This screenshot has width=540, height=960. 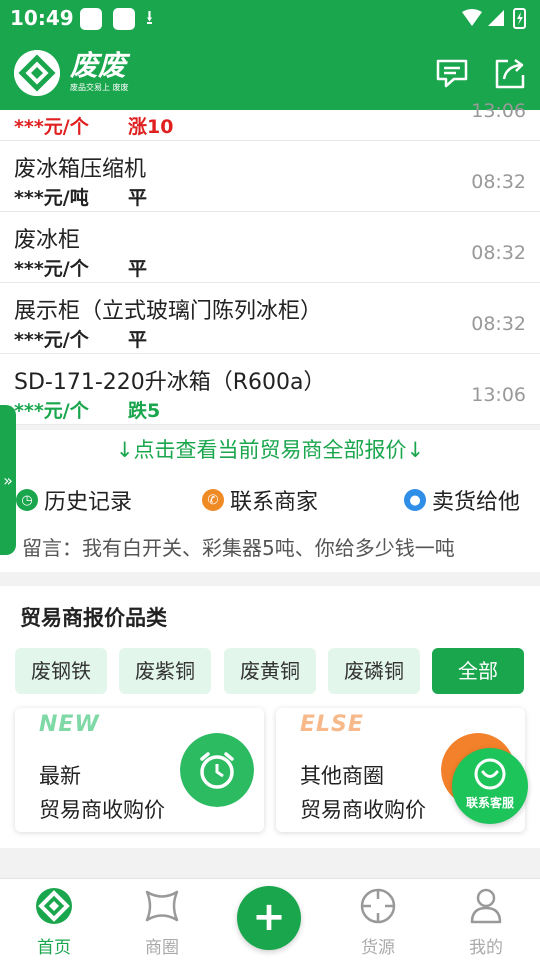 I want to click on status-bar: 10:49 ⭳, so click(x=270, y=18).